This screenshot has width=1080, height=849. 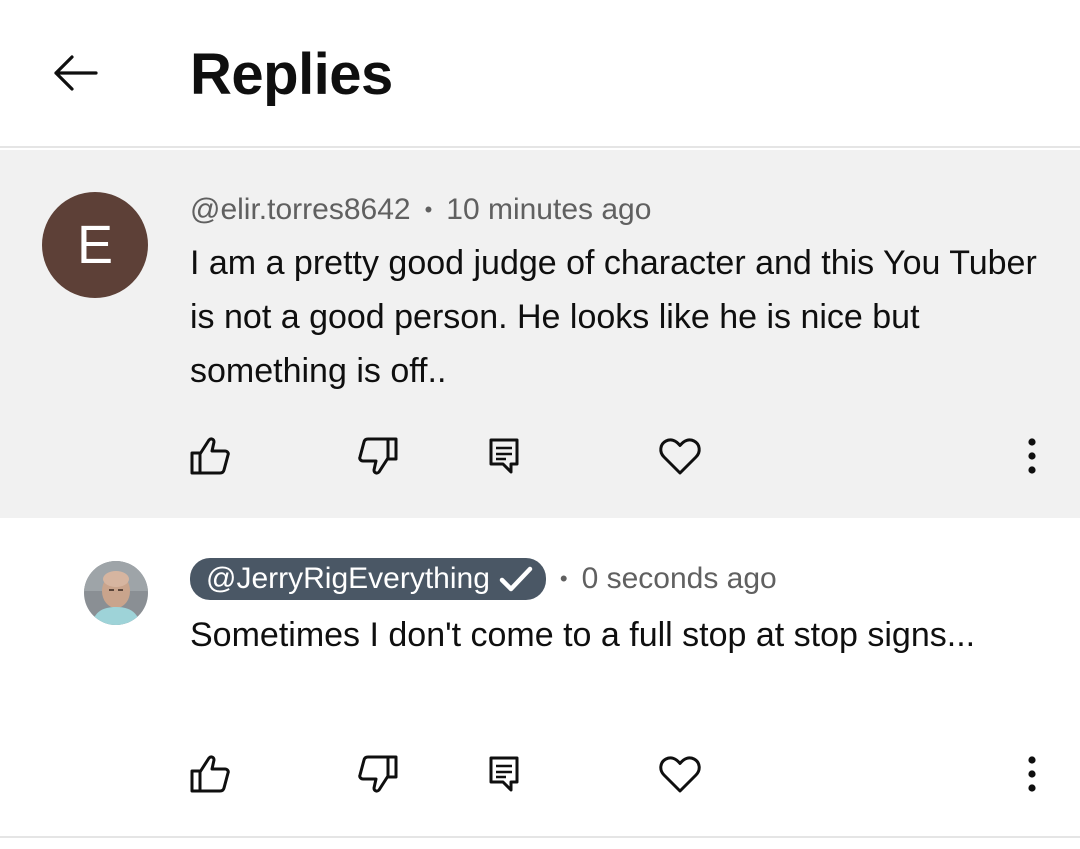 I want to click on comment-meta: @elir.torres8642 • 10 minutes ago, so click(x=420, y=210).